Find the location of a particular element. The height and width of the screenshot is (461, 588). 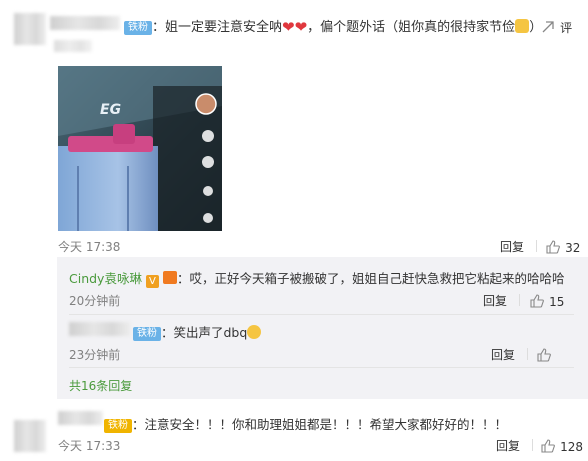

share-icon is located at coordinates (548, 27).